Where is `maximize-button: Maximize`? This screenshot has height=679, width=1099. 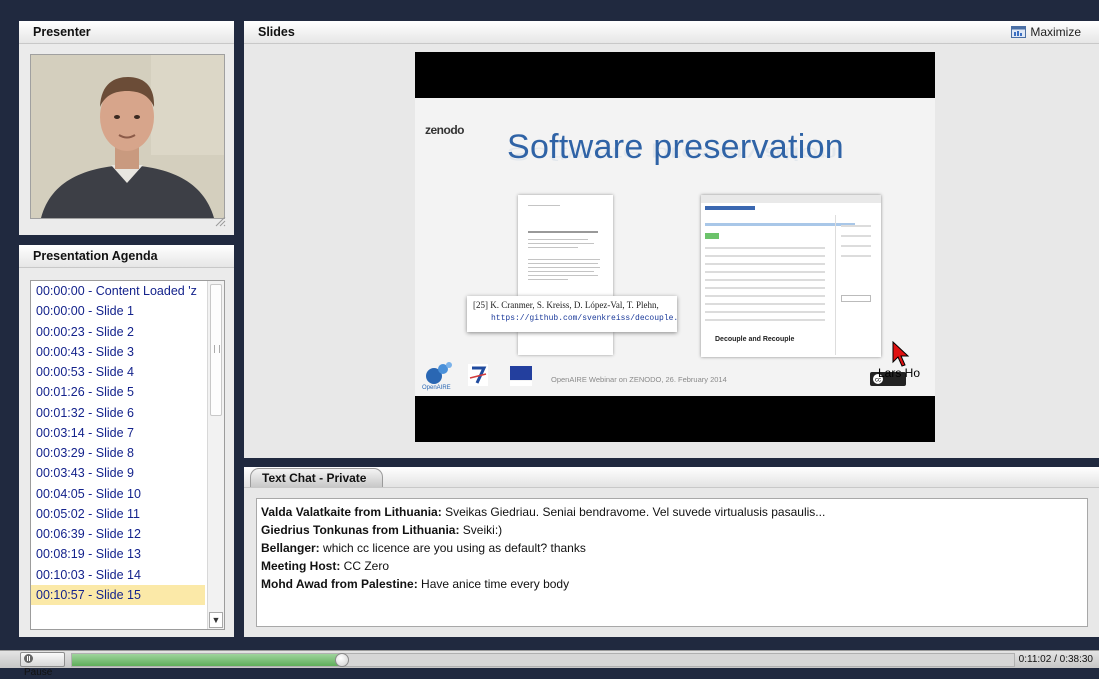 maximize-button: Maximize is located at coordinates (1046, 32).